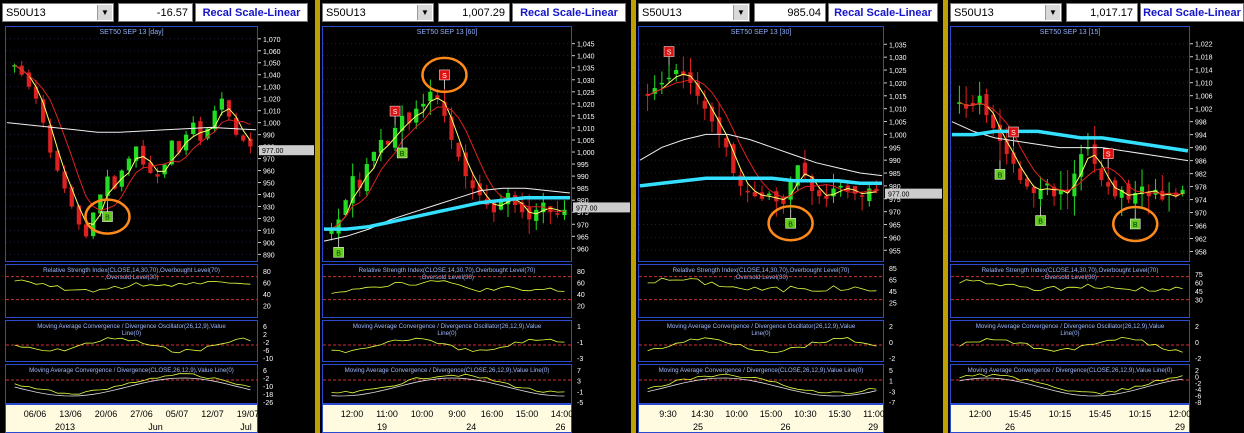 This screenshot has height=433, width=1244. Describe the element at coordinates (131, 32) in the screenshot. I see `chart-title: SET50 SEP 13 [day]` at that location.